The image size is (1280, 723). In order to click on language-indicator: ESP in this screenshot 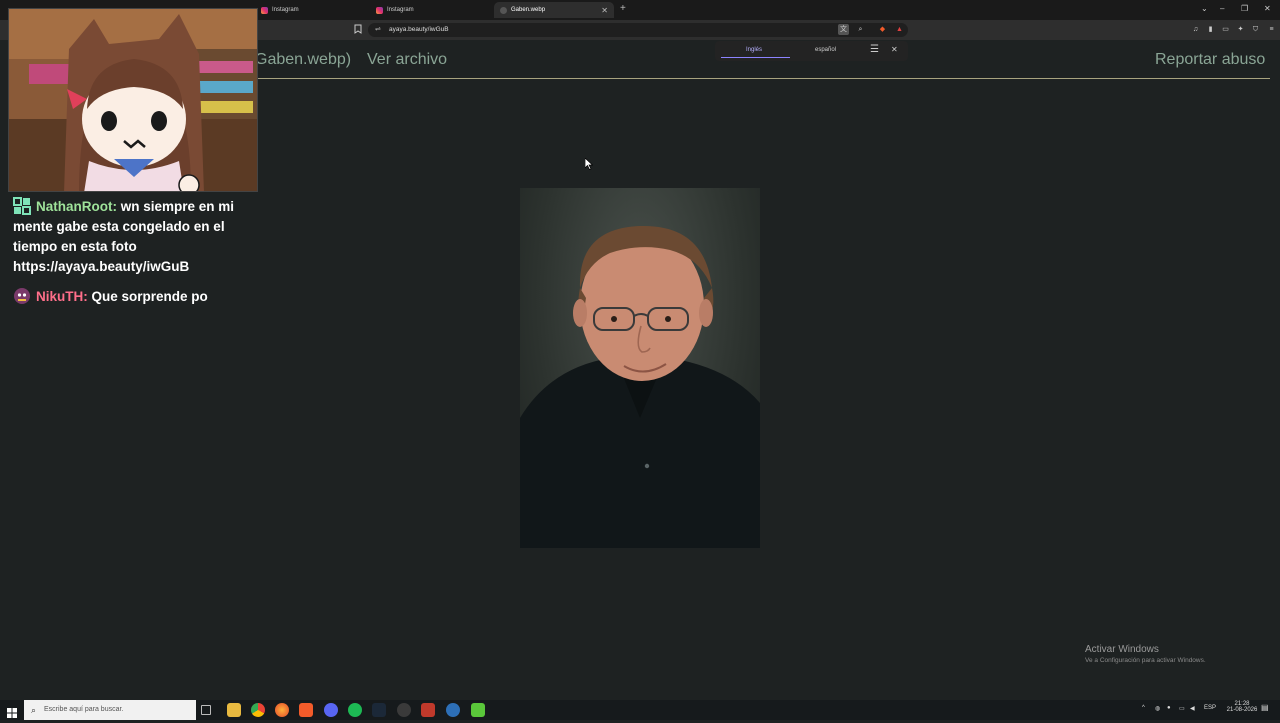, I will do `click(1210, 708)`.